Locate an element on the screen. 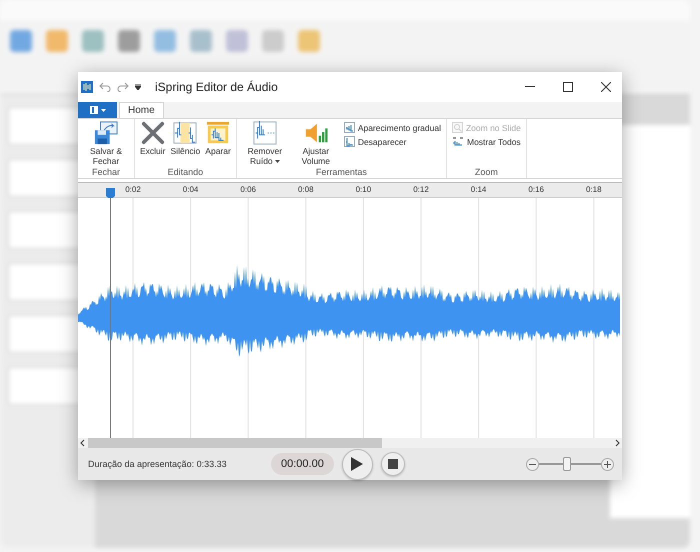 The image size is (700, 552). fade-in-icon is located at coordinates (349, 127).